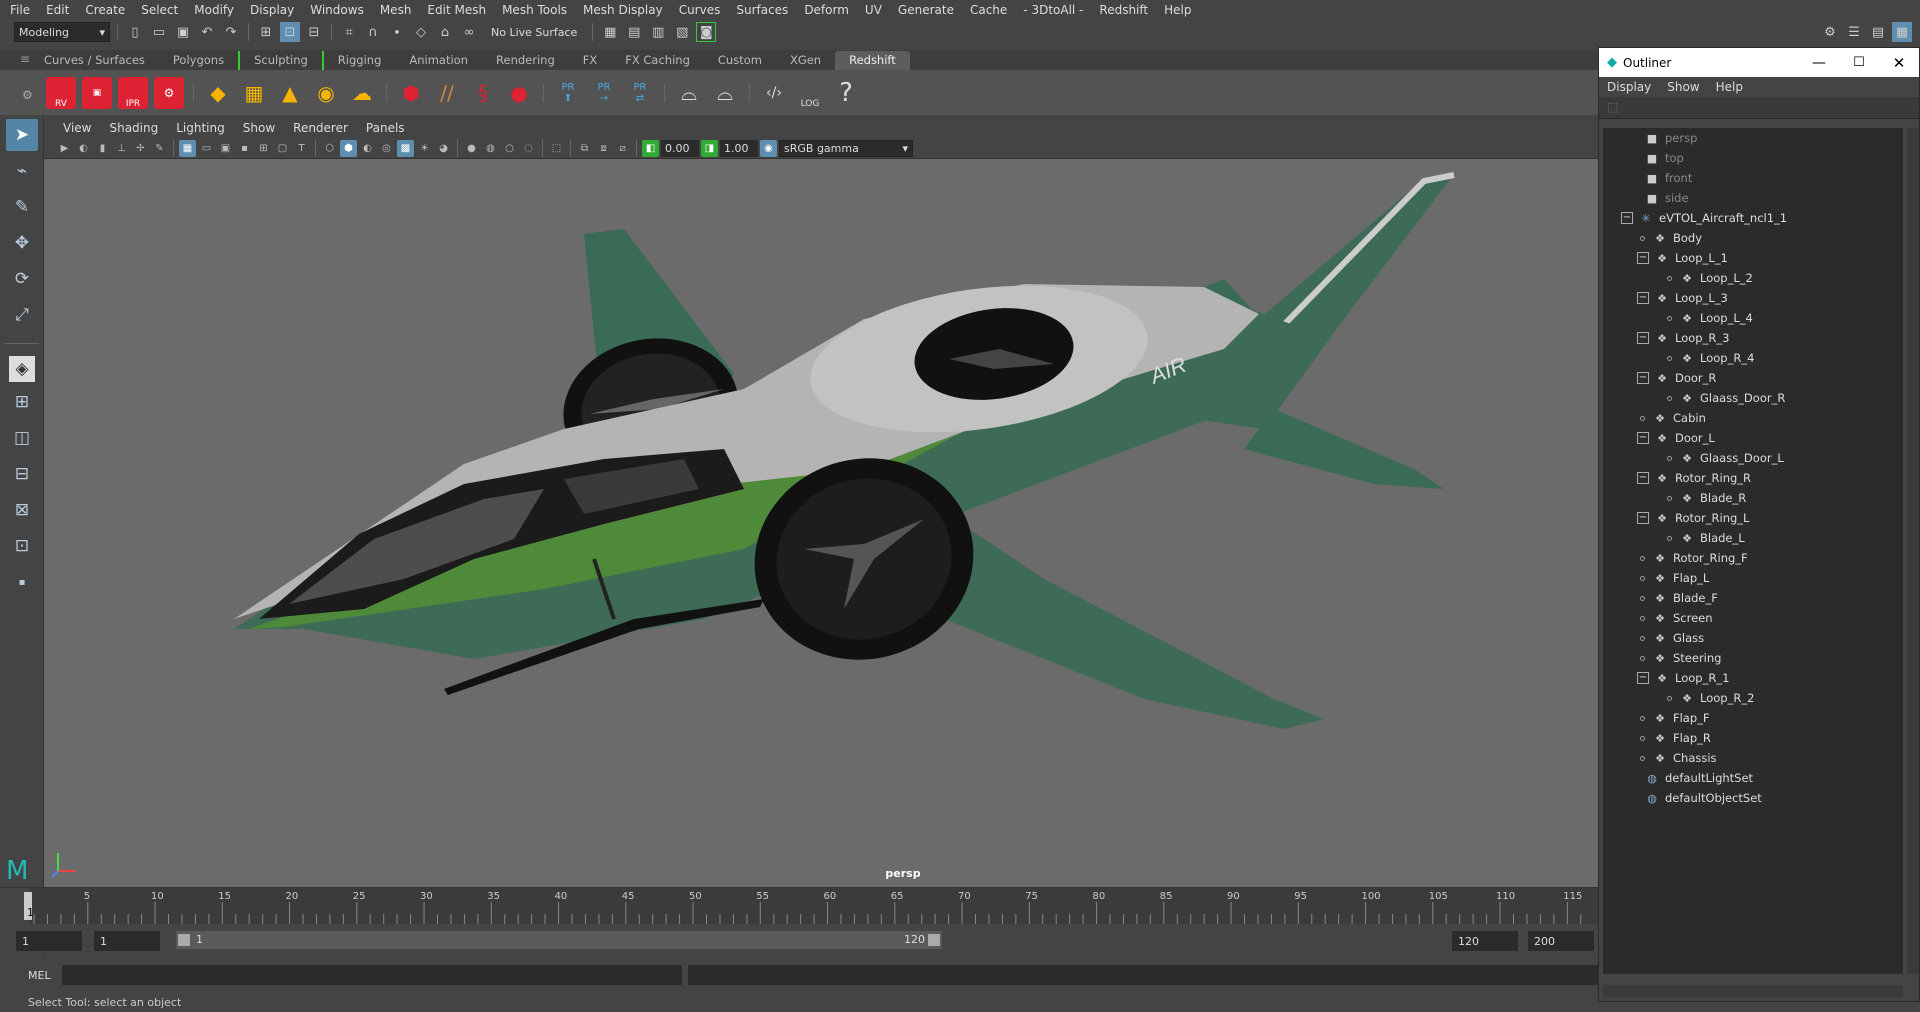 The width and height of the screenshot is (1920, 1012). I want to click on four-view-icon: ⊞, so click(22, 402).